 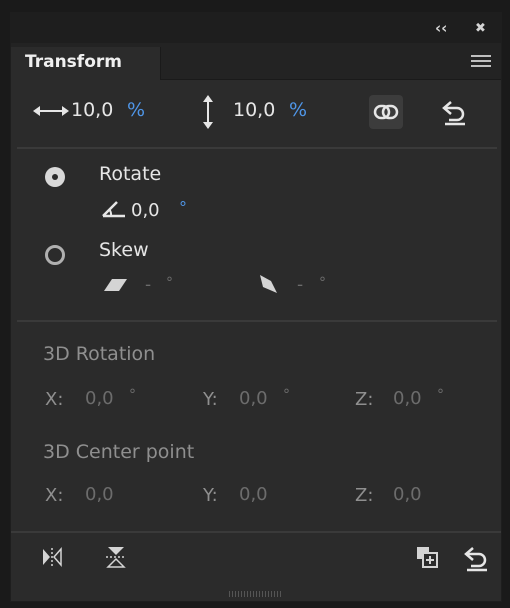 What do you see at coordinates (322, 283) in the screenshot?
I see `skew-v-unit: °` at bounding box center [322, 283].